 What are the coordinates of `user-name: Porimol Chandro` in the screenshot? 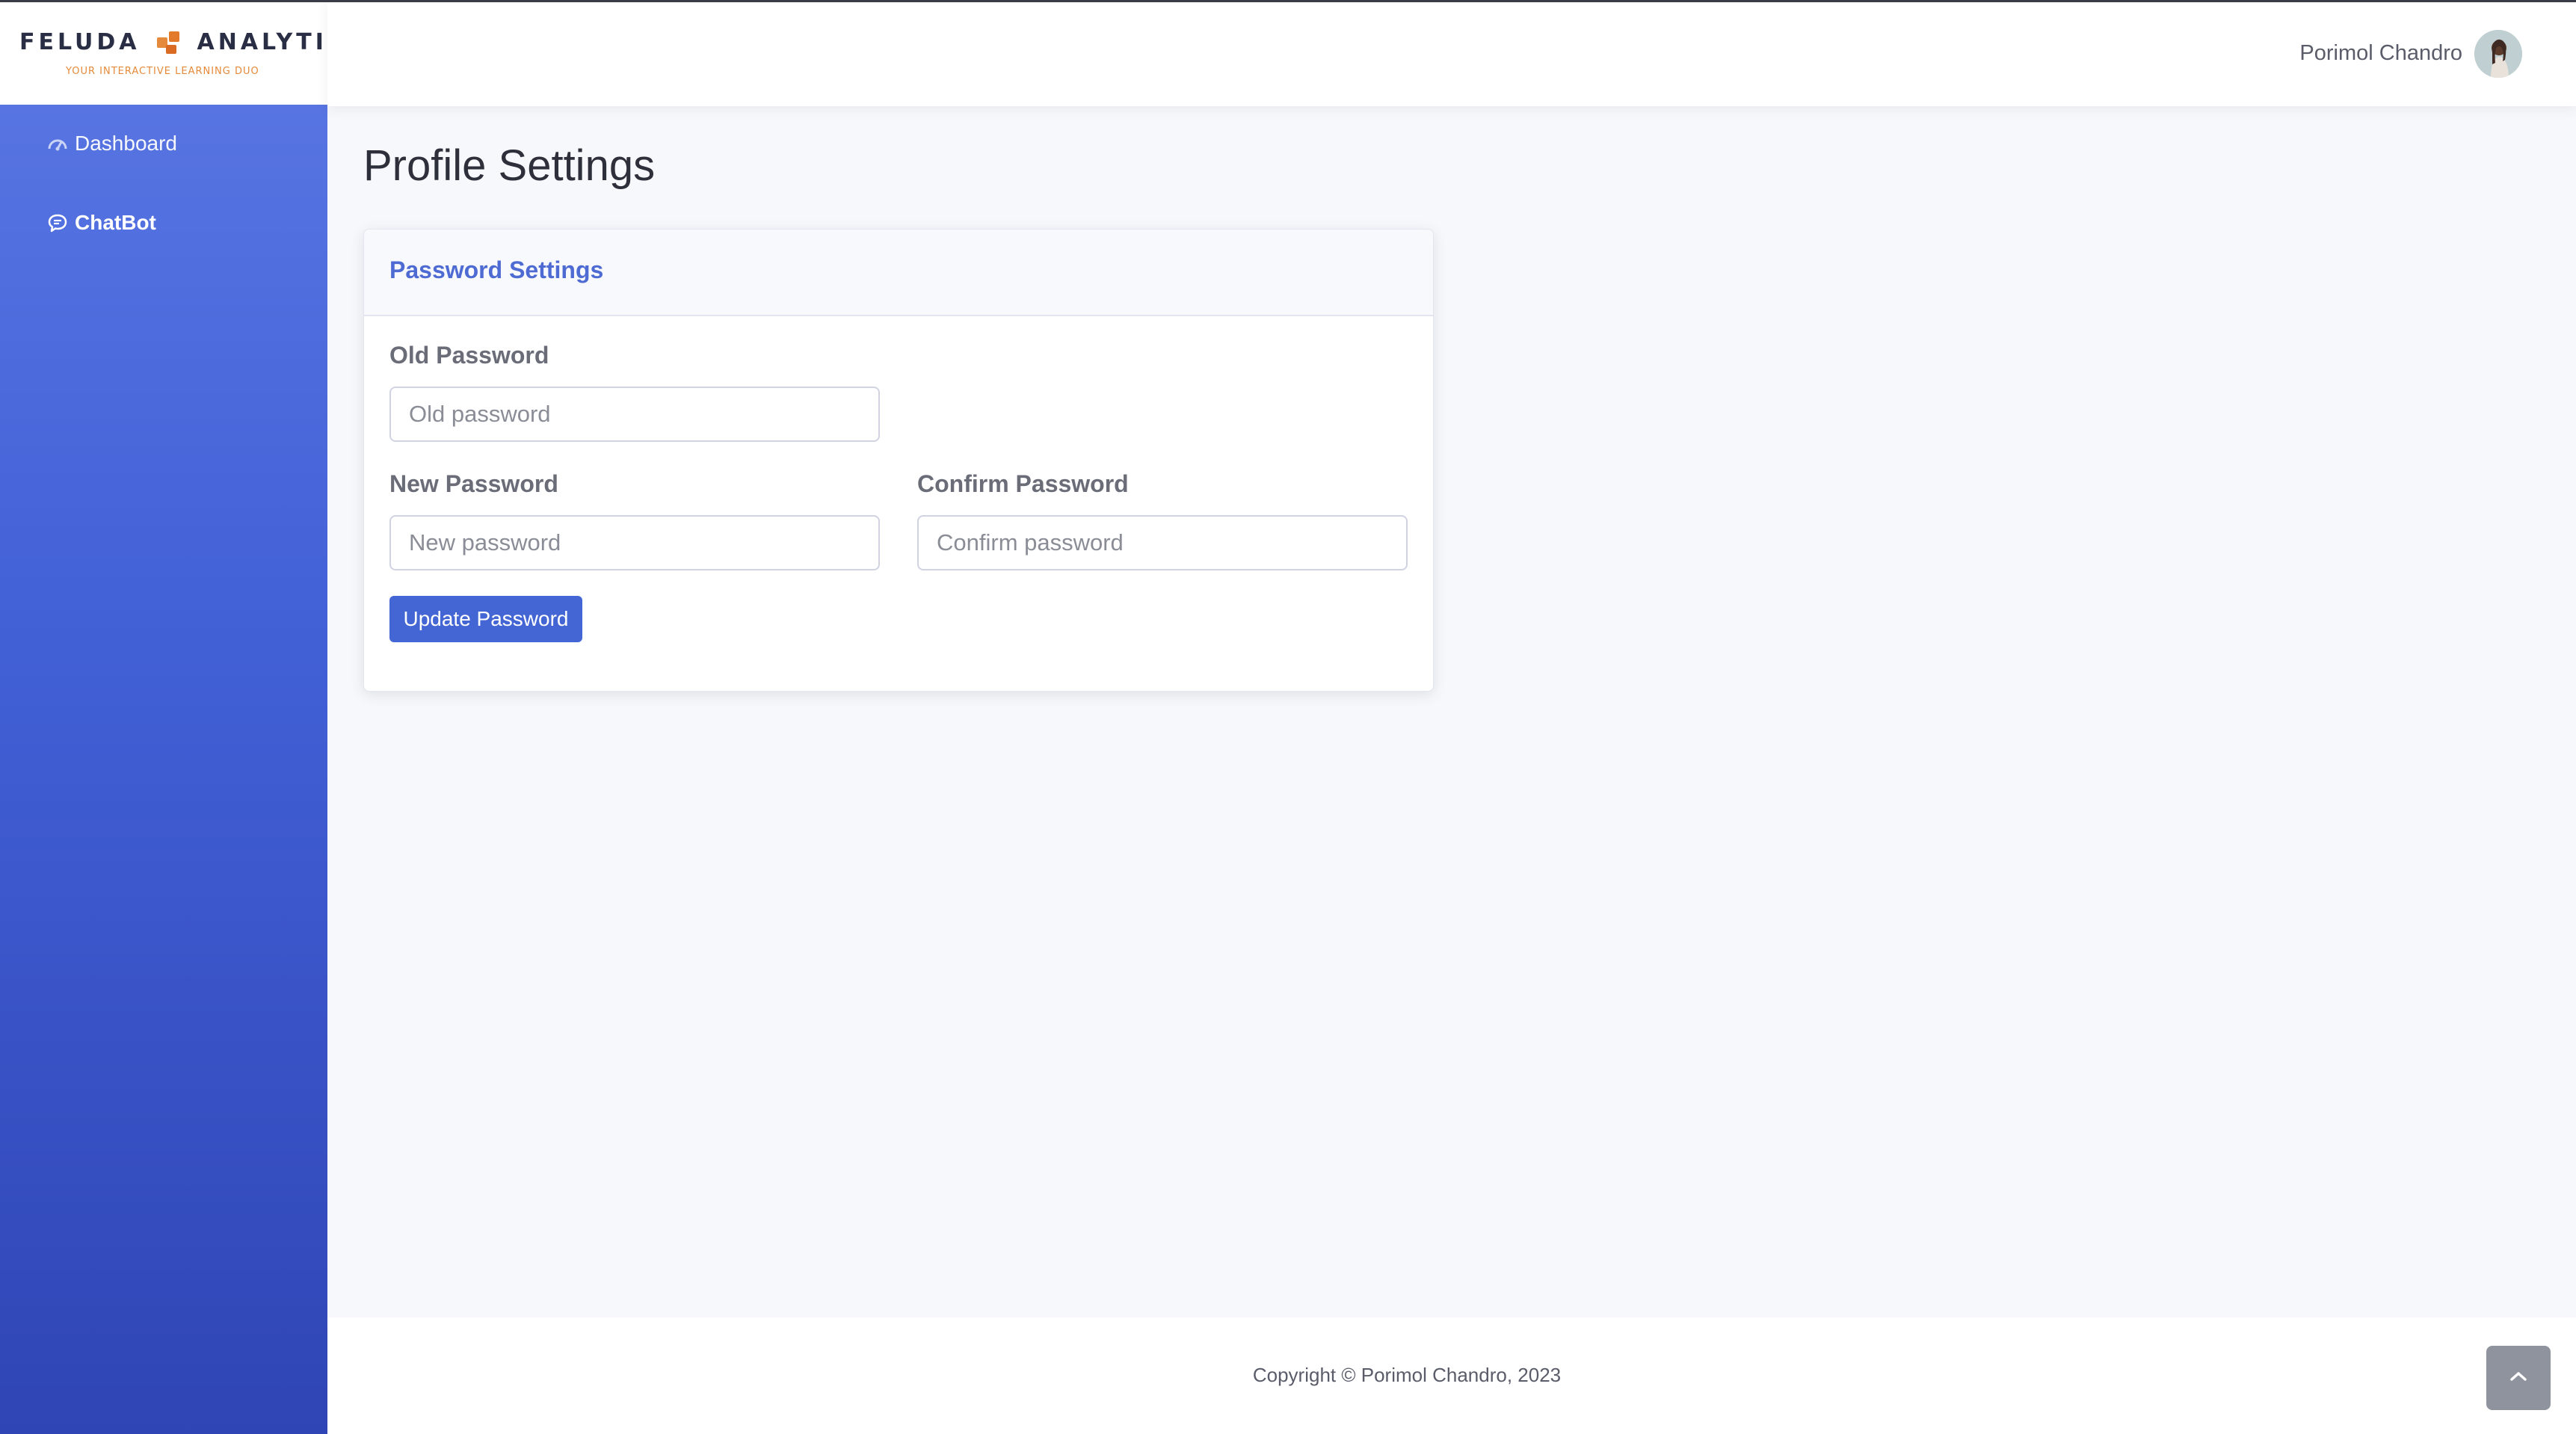 It's located at (2380, 53).